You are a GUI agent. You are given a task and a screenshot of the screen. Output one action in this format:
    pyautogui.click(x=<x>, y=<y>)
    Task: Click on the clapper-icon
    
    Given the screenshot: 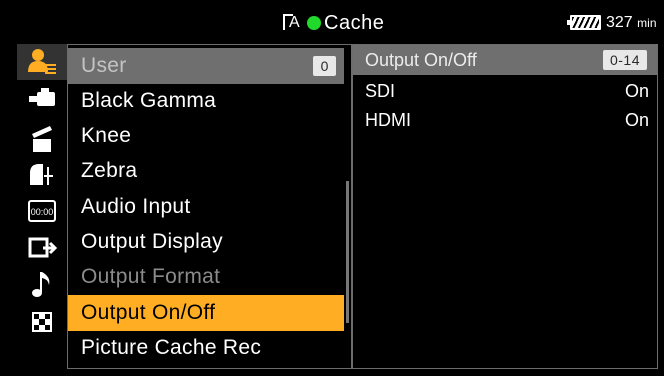 What is the action you would take?
    pyautogui.click(x=42, y=139)
    